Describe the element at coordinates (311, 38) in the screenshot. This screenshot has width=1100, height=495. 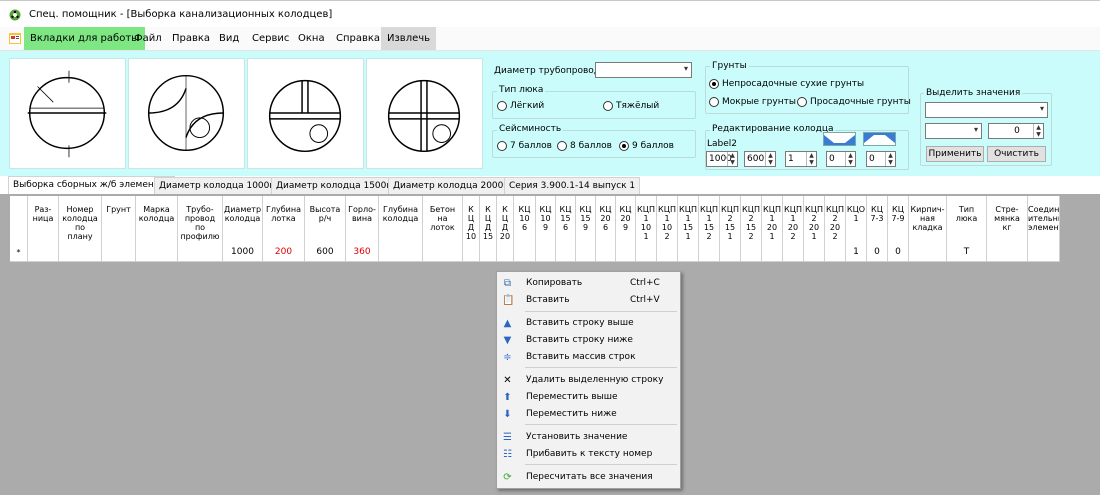
I see `menu-windows: Окна` at that location.